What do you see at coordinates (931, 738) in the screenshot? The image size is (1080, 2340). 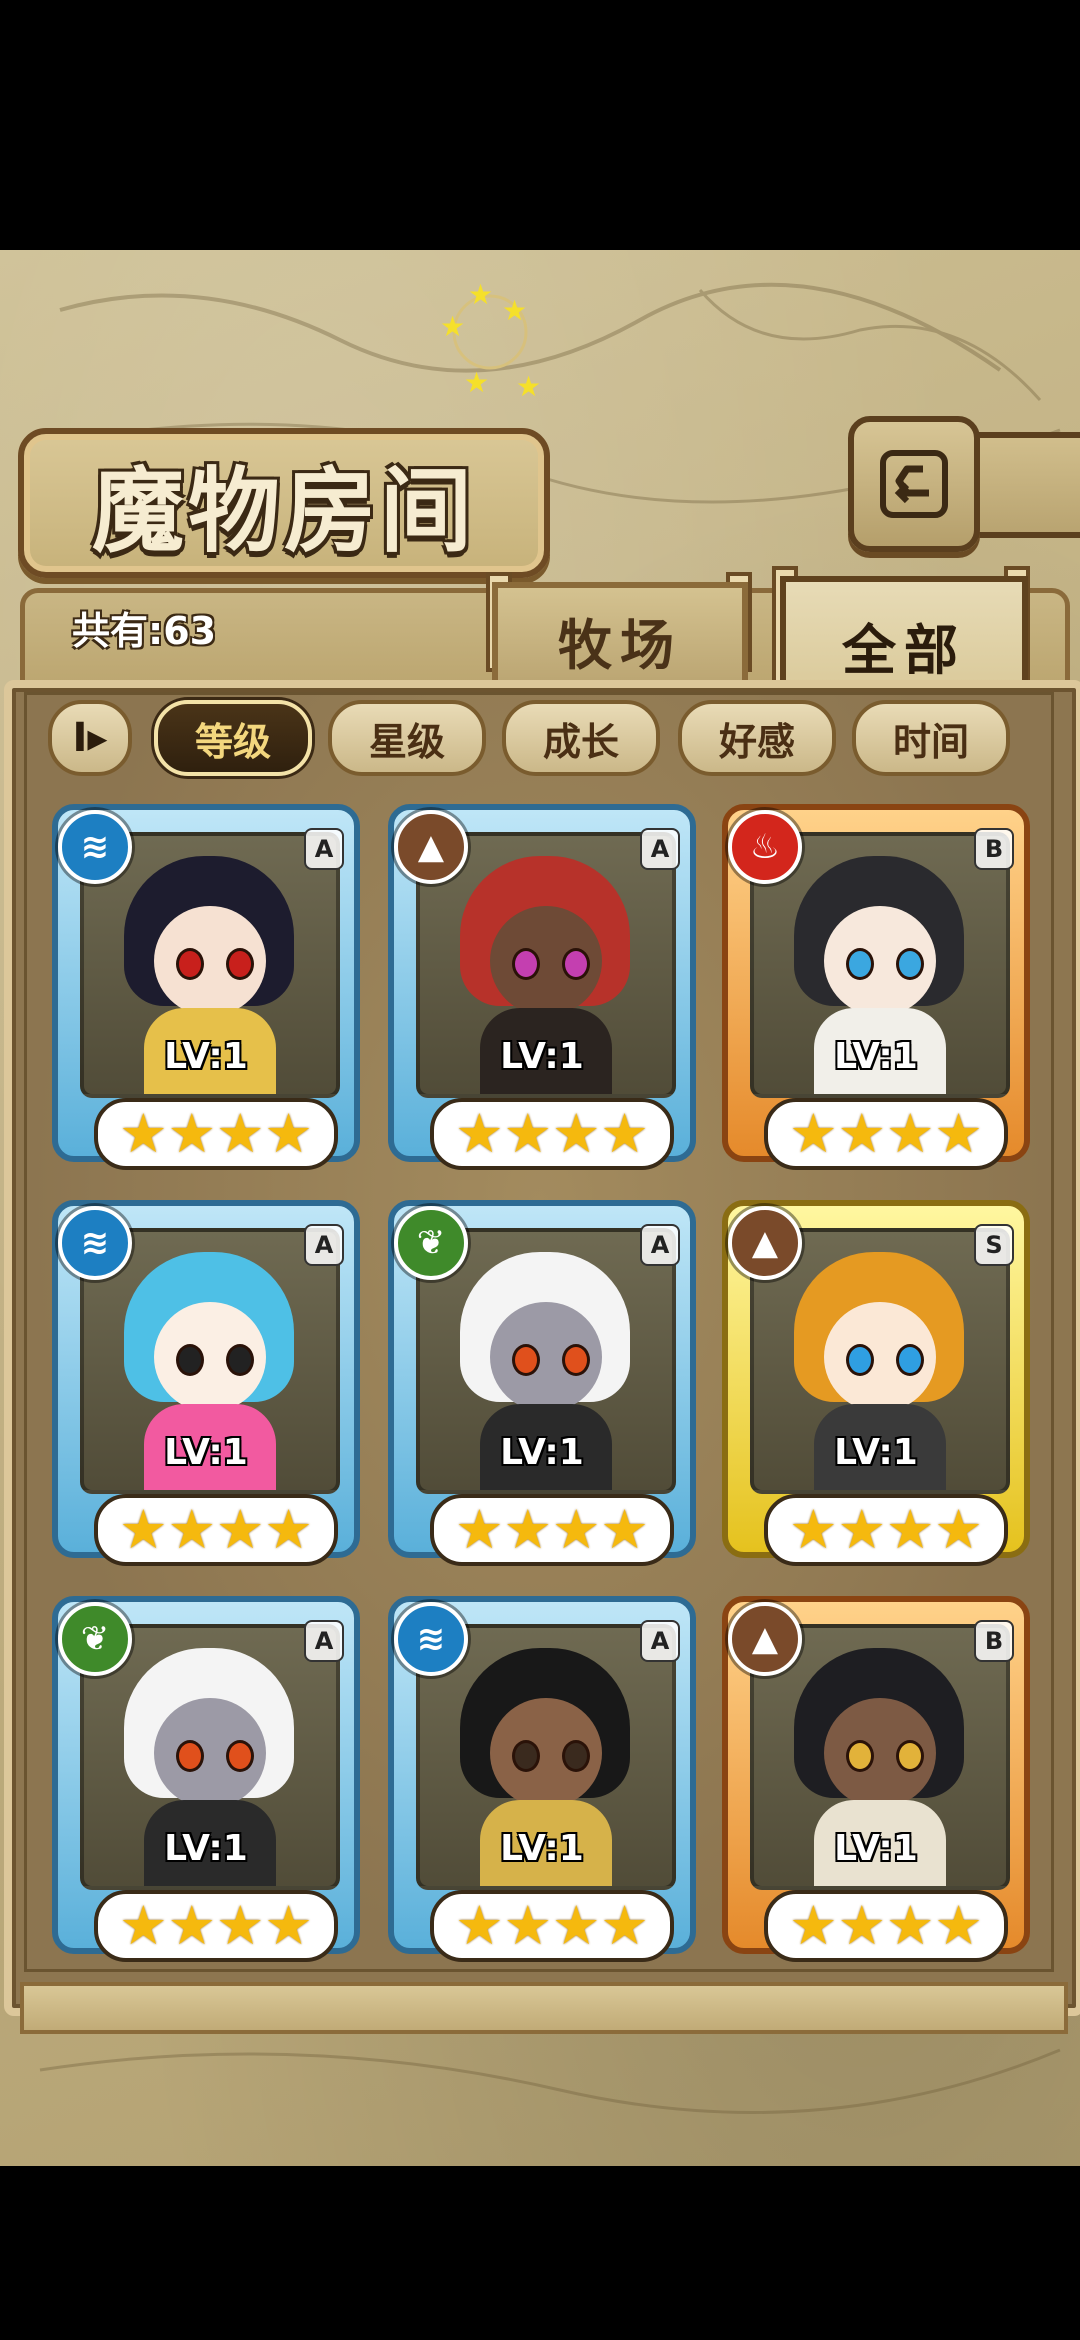 I see `sort-pill-time: 时间` at bounding box center [931, 738].